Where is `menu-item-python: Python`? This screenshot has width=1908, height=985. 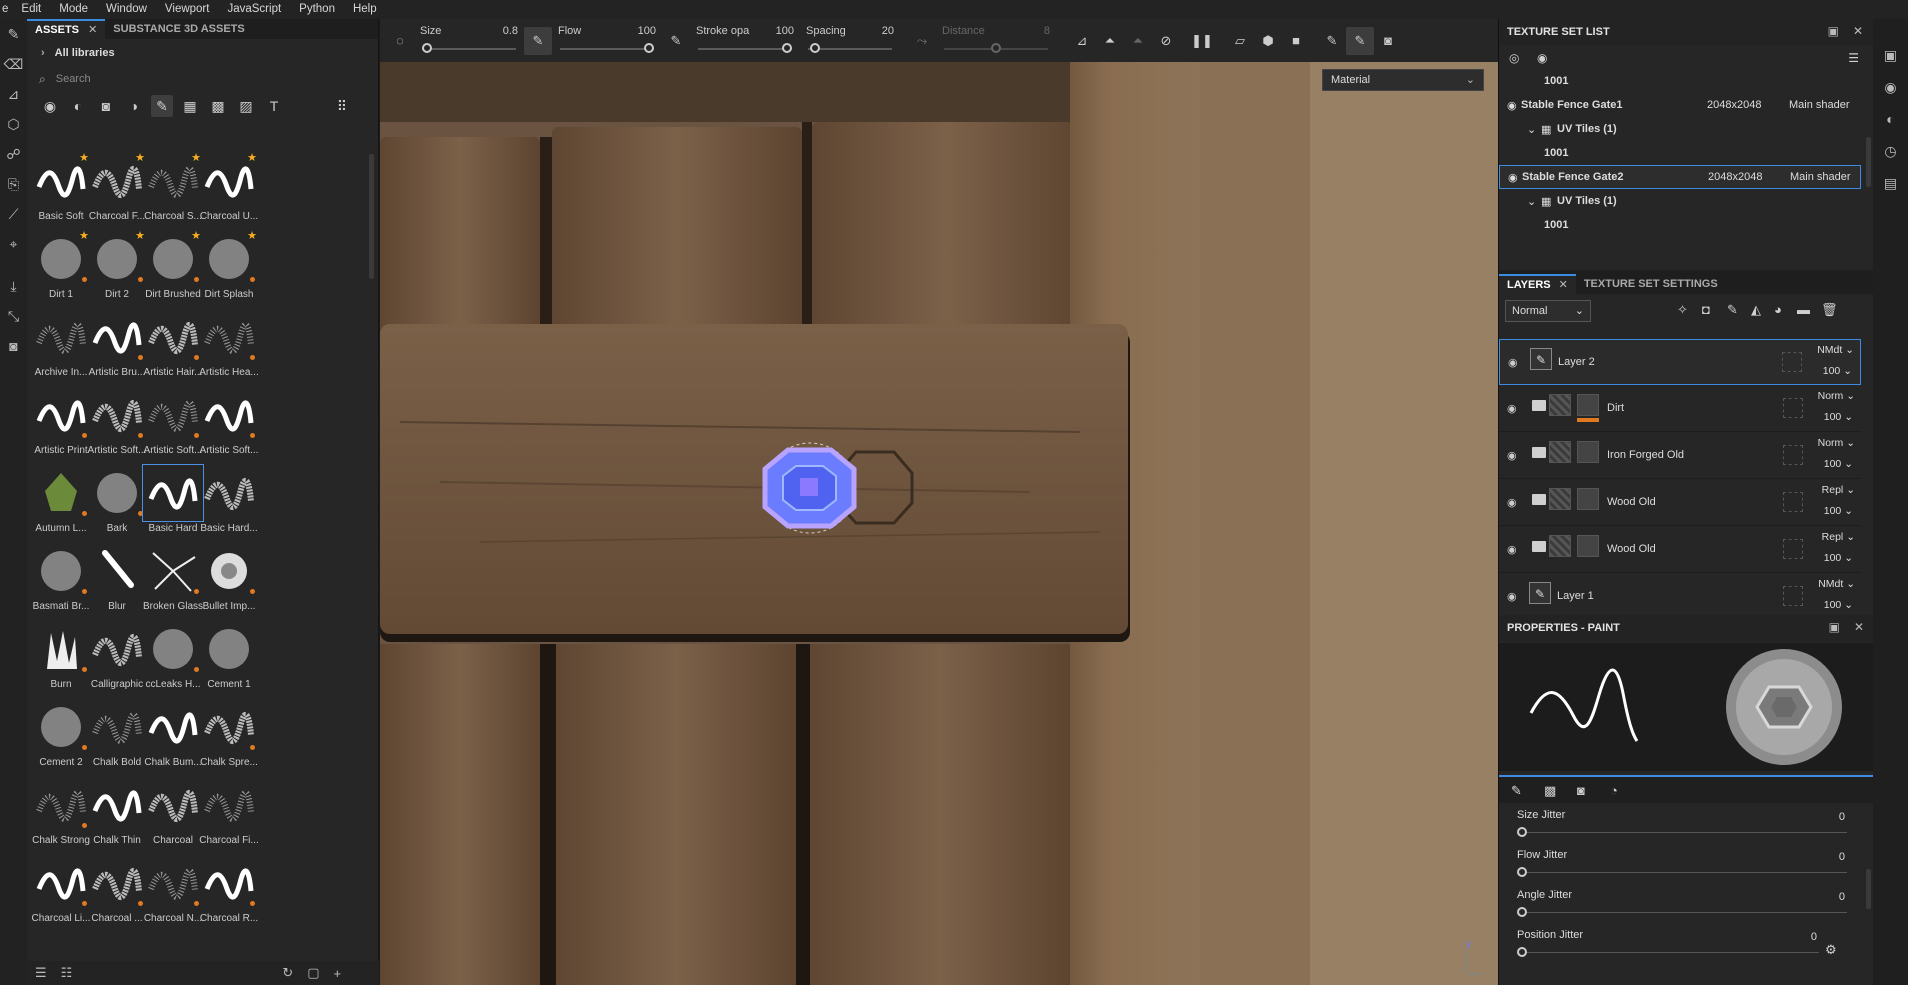 menu-item-python: Python is located at coordinates (317, 9).